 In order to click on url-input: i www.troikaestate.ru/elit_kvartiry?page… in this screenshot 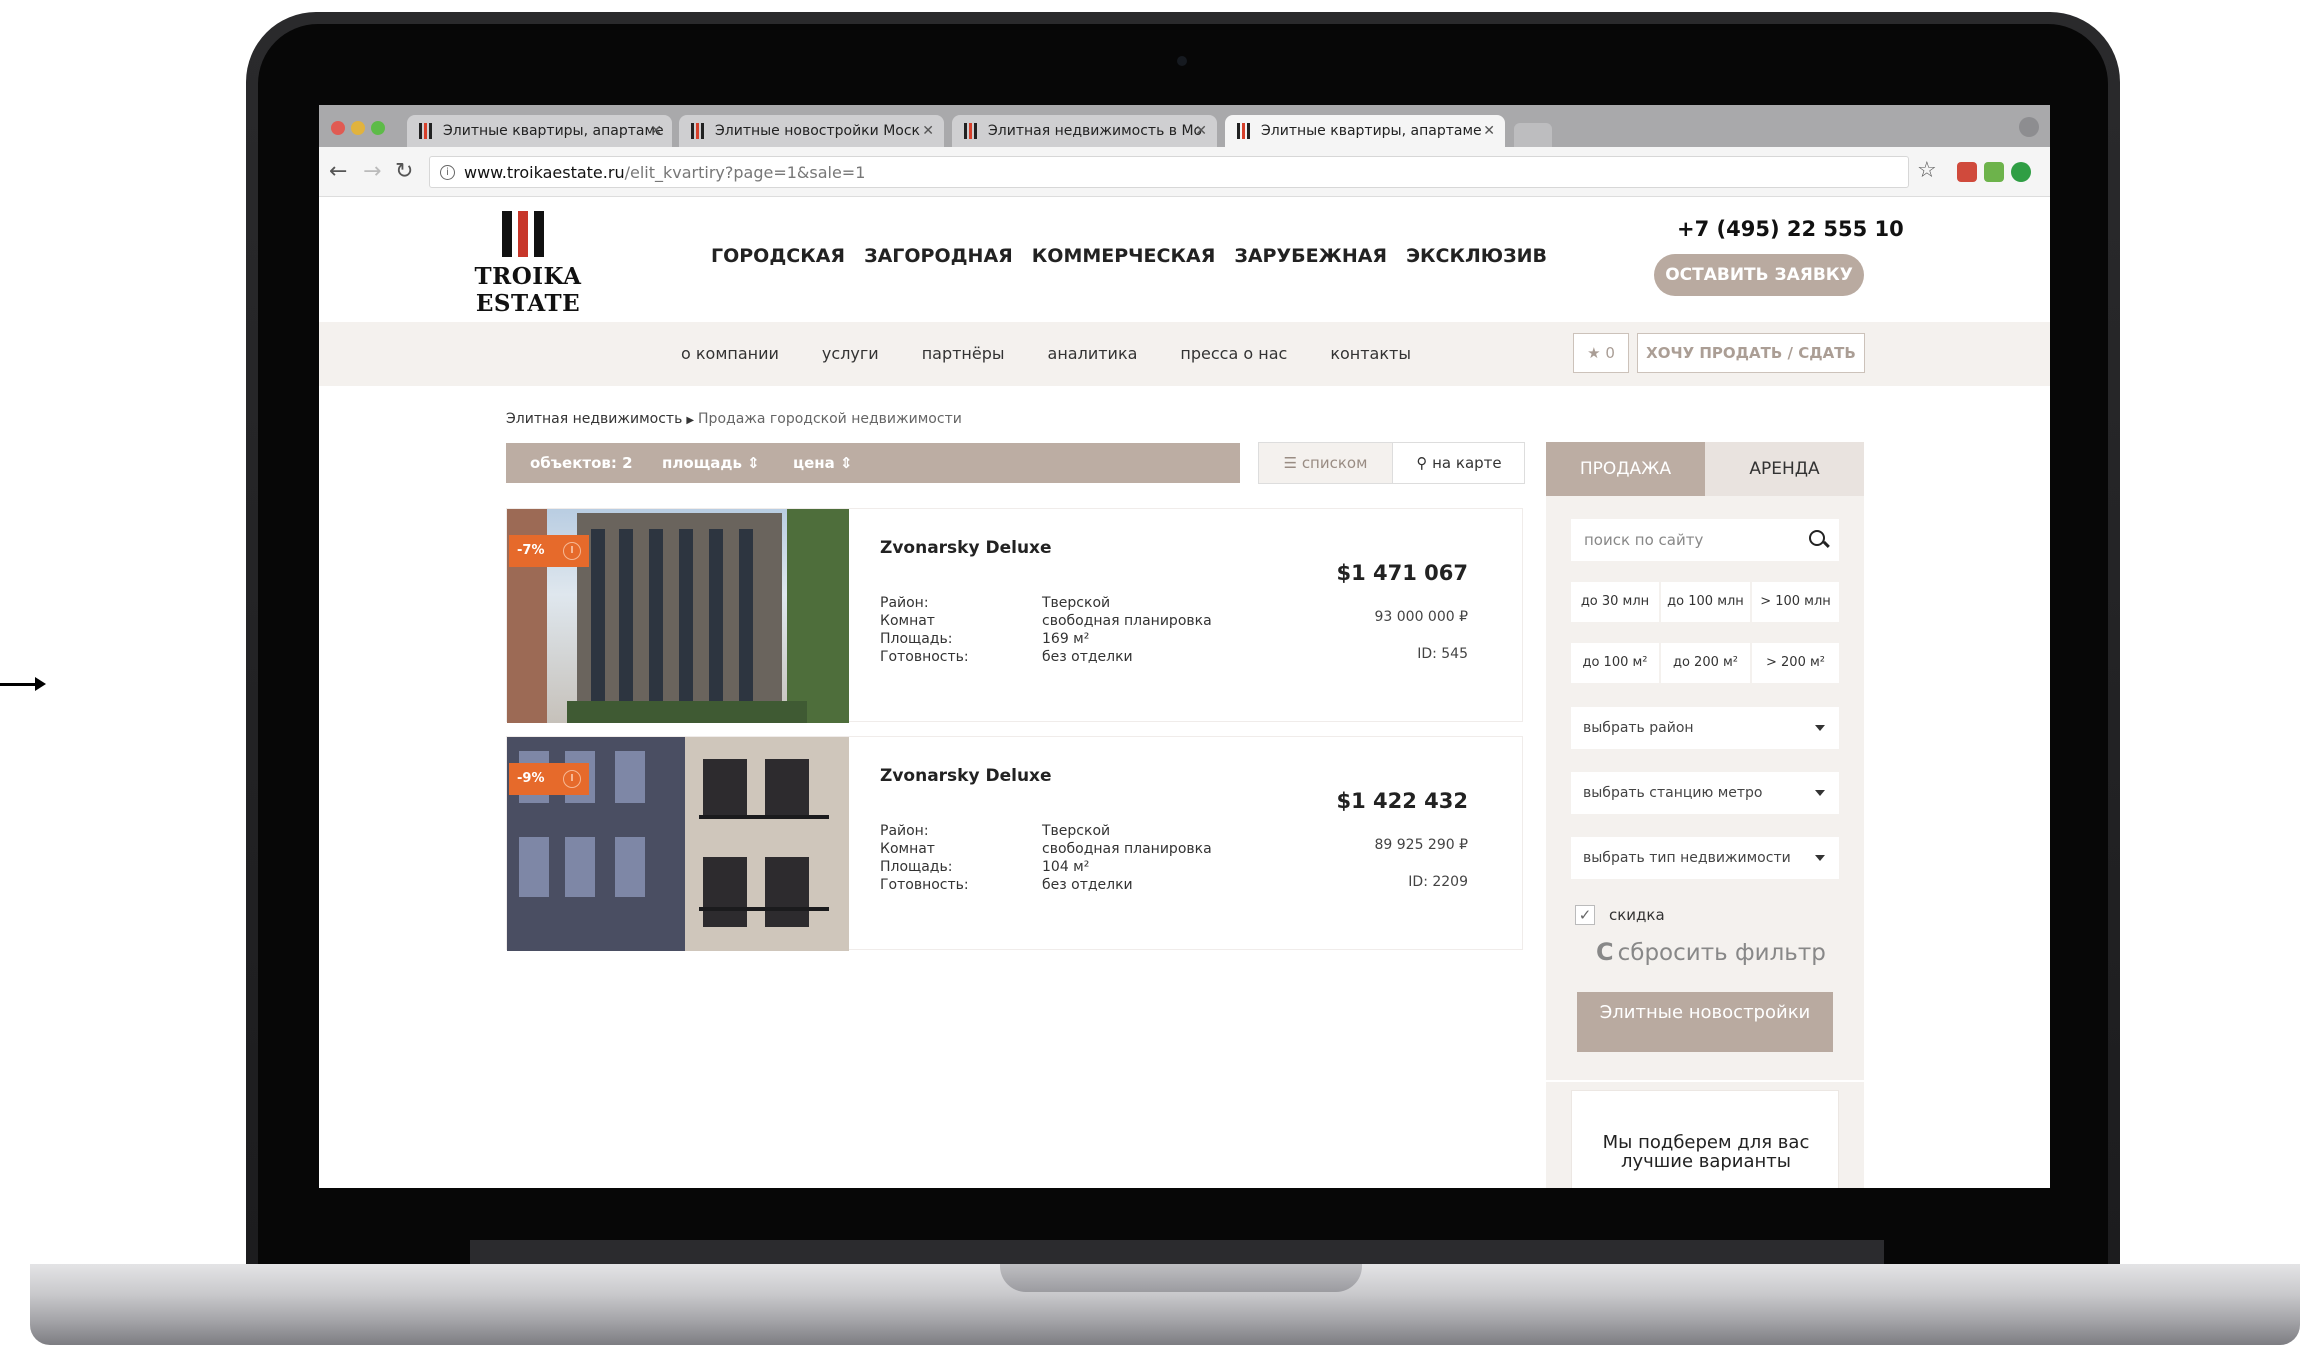, I will do `click(1169, 172)`.